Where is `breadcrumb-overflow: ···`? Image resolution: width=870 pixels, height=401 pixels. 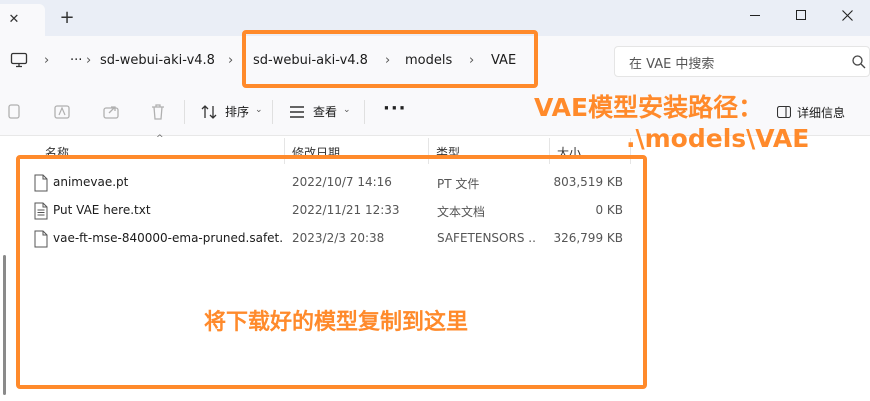 breadcrumb-overflow: ··· is located at coordinates (76, 61).